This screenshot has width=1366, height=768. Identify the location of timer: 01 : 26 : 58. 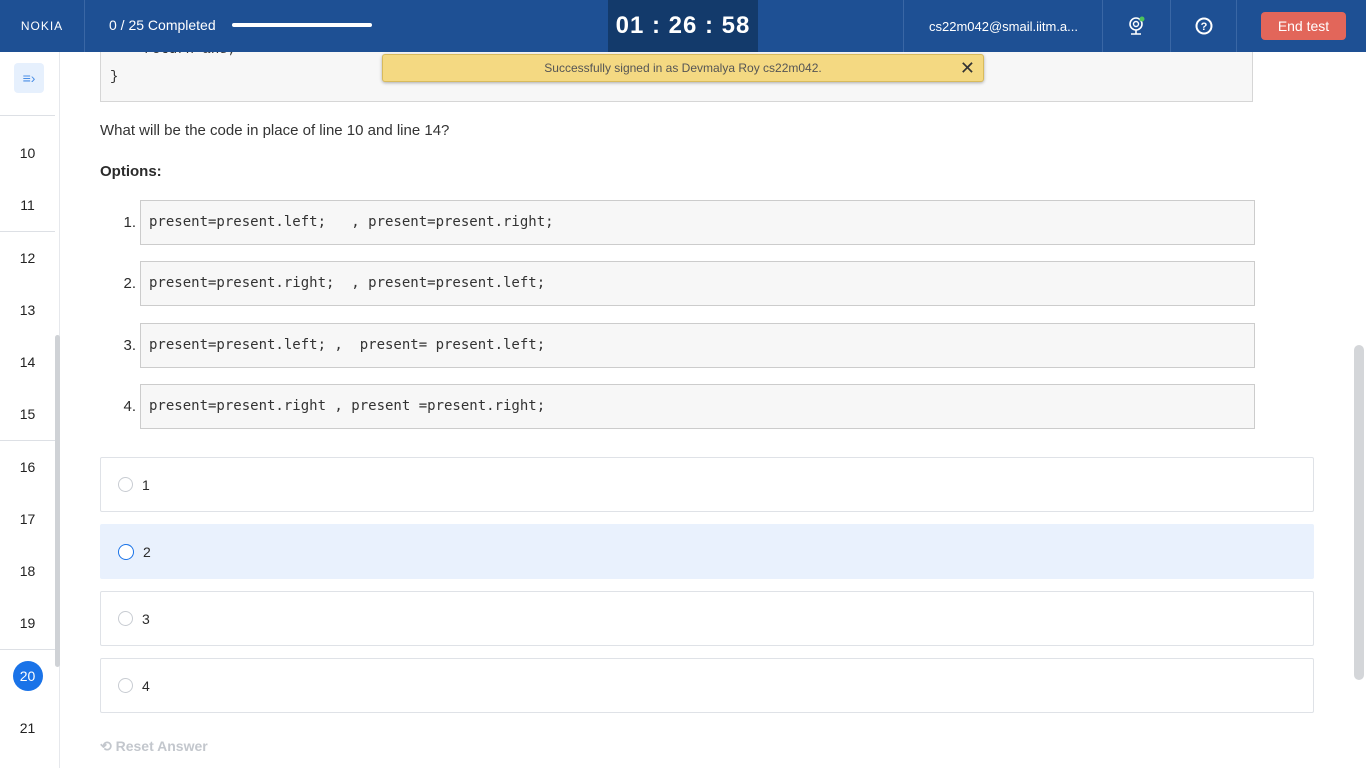
(683, 26).